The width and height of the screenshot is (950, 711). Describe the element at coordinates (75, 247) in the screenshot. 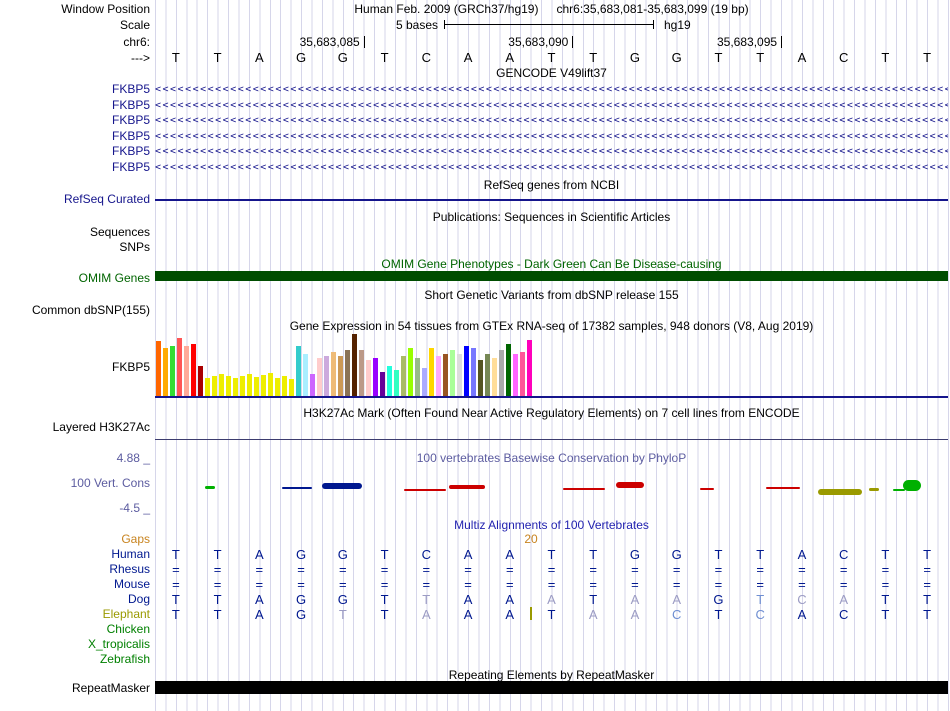

I see `snps-label: SNPs` at that location.